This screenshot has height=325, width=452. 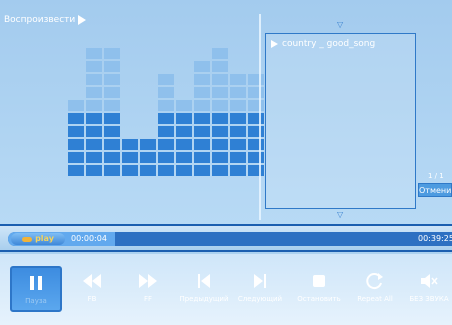 I want to click on stop-button: Остановить, so click(x=319, y=289).